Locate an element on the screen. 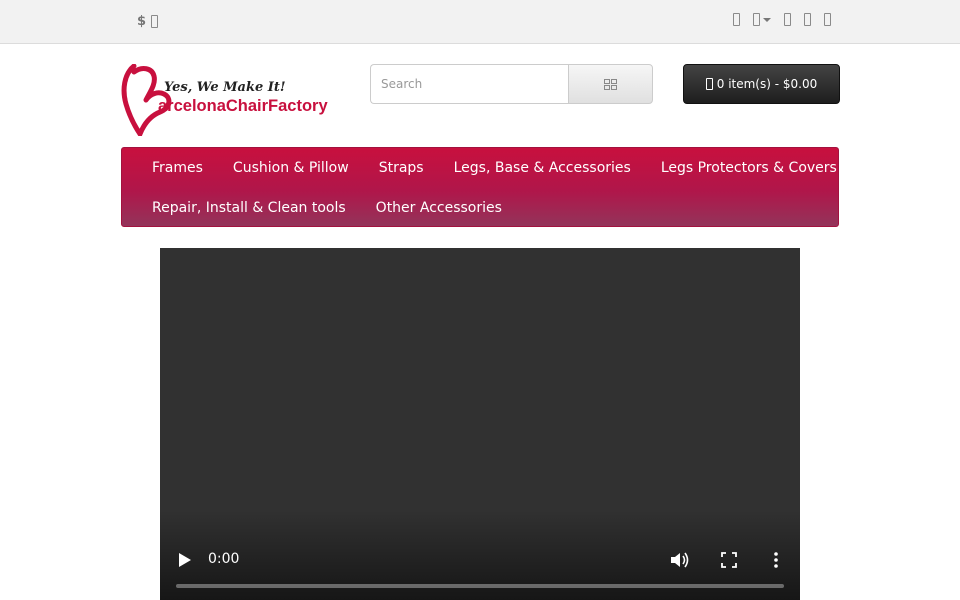 This screenshot has height=600, width=960. top-links is located at coordinates (775, 19).